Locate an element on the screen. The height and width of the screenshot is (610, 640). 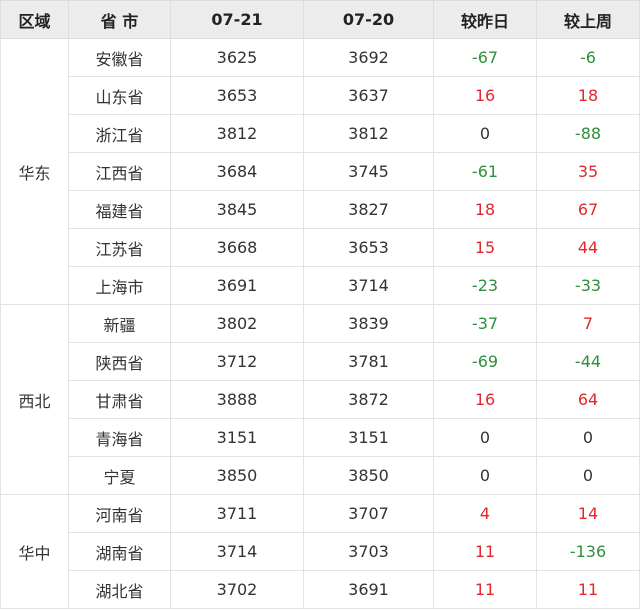
price-0721-cell: 3151 is located at coordinates (237, 437).